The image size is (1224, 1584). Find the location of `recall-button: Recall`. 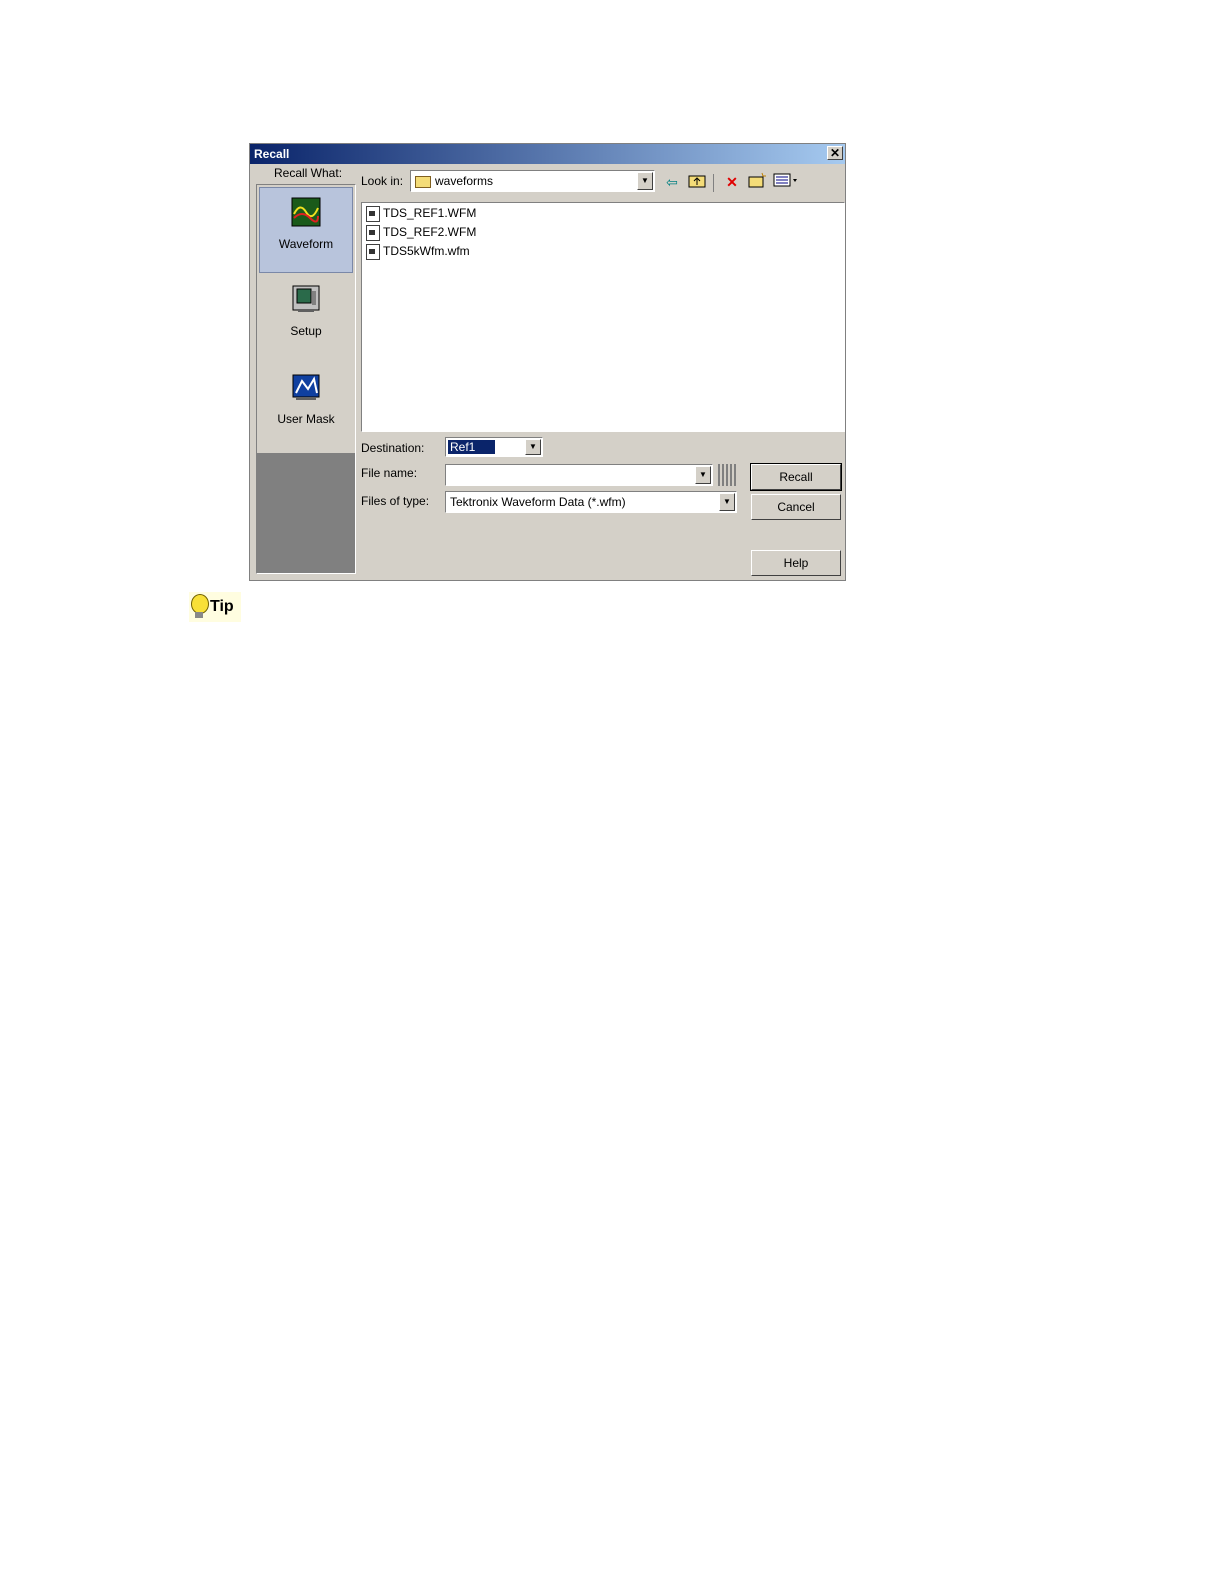

recall-button: Recall is located at coordinates (796, 477).